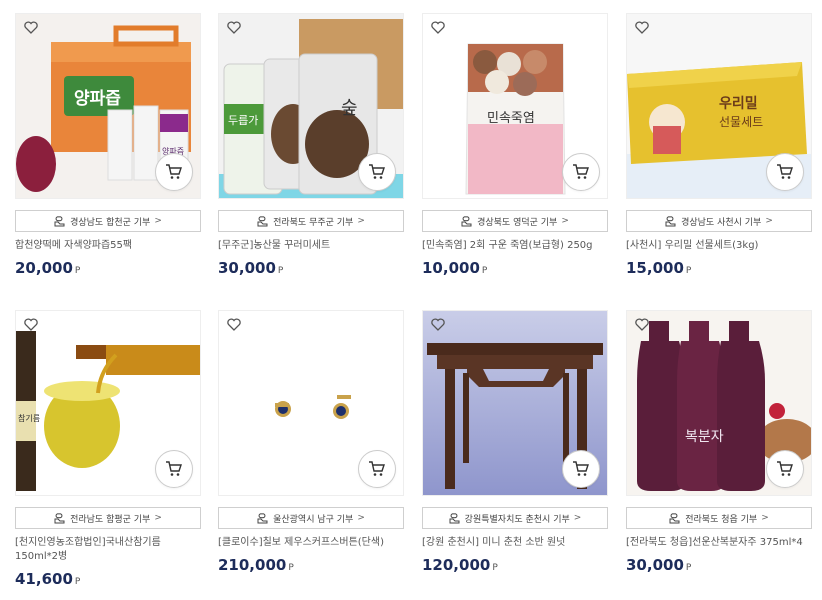 The width and height of the screenshot is (822, 600). Describe the element at coordinates (311, 246) in the screenshot. I see `product-name: [무주군]농산물 꾸러미세트` at that location.